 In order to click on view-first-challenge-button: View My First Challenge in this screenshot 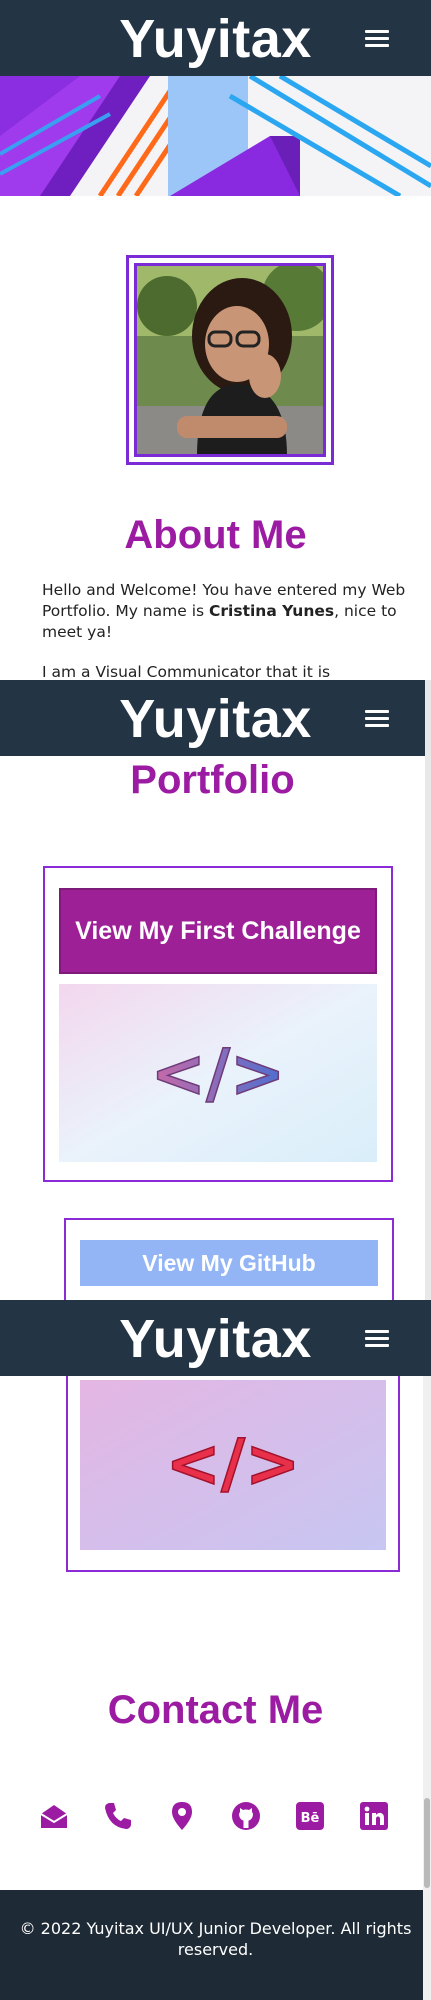, I will do `click(218, 931)`.